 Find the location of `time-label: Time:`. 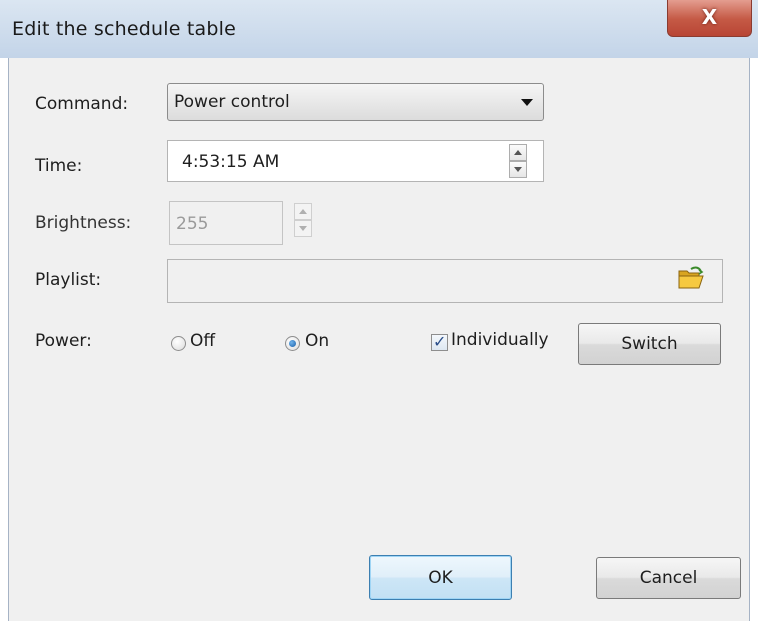

time-label: Time: is located at coordinates (59, 166).